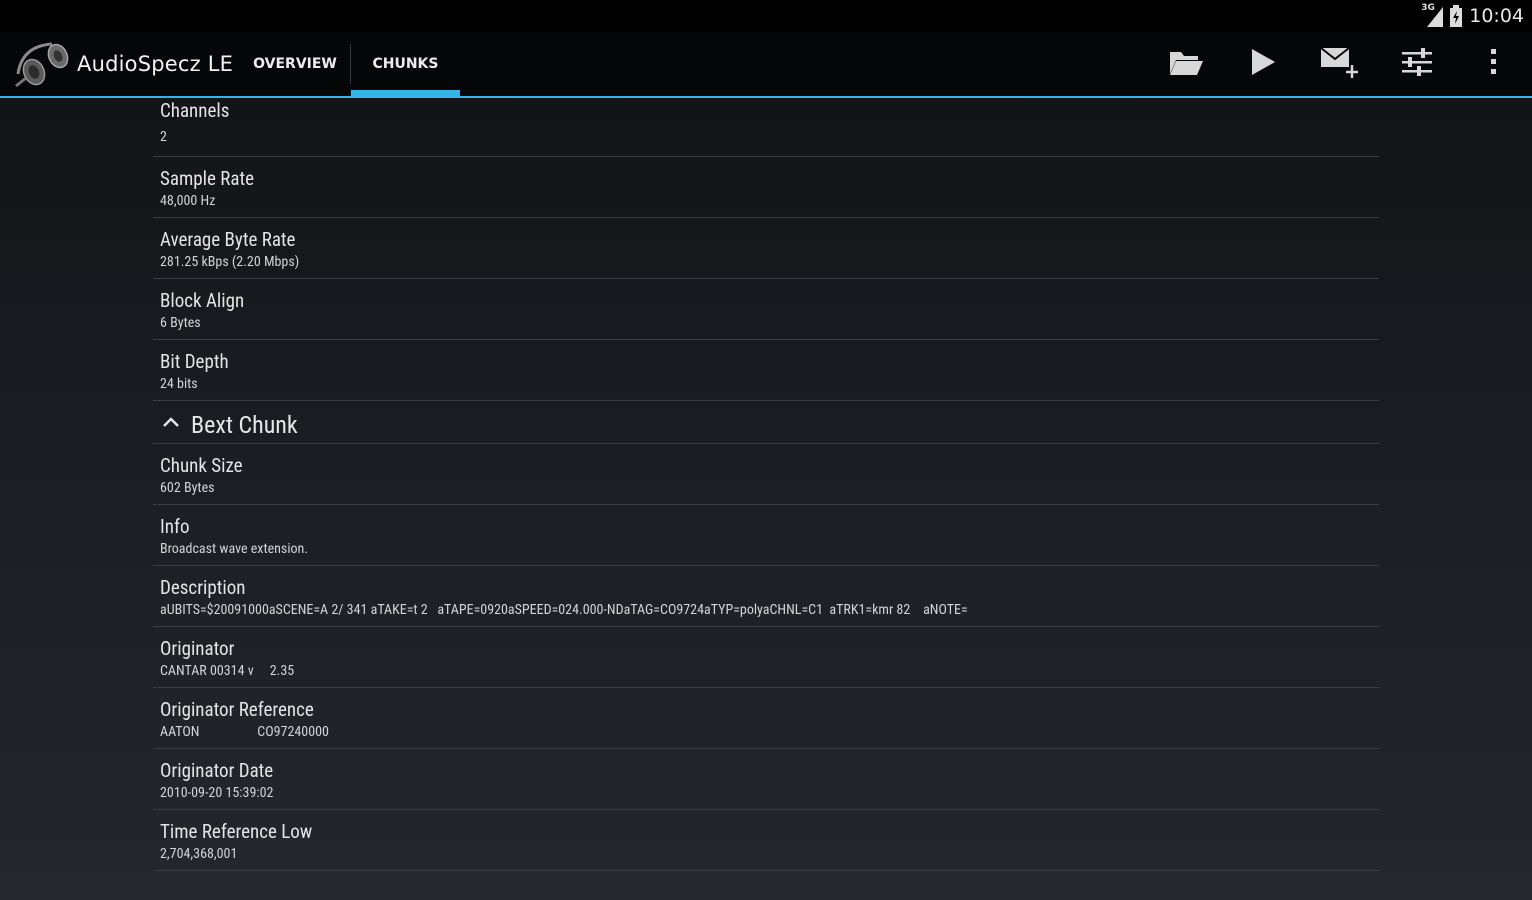 The height and width of the screenshot is (900, 1532). What do you see at coordinates (171, 421) in the screenshot?
I see `chevron-up-icon` at bounding box center [171, 421].